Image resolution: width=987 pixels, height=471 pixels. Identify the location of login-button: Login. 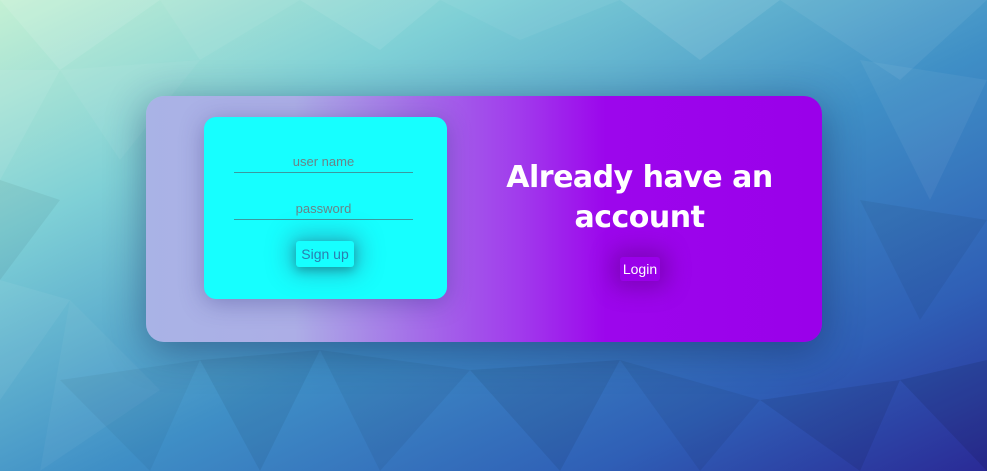
(640, 269).